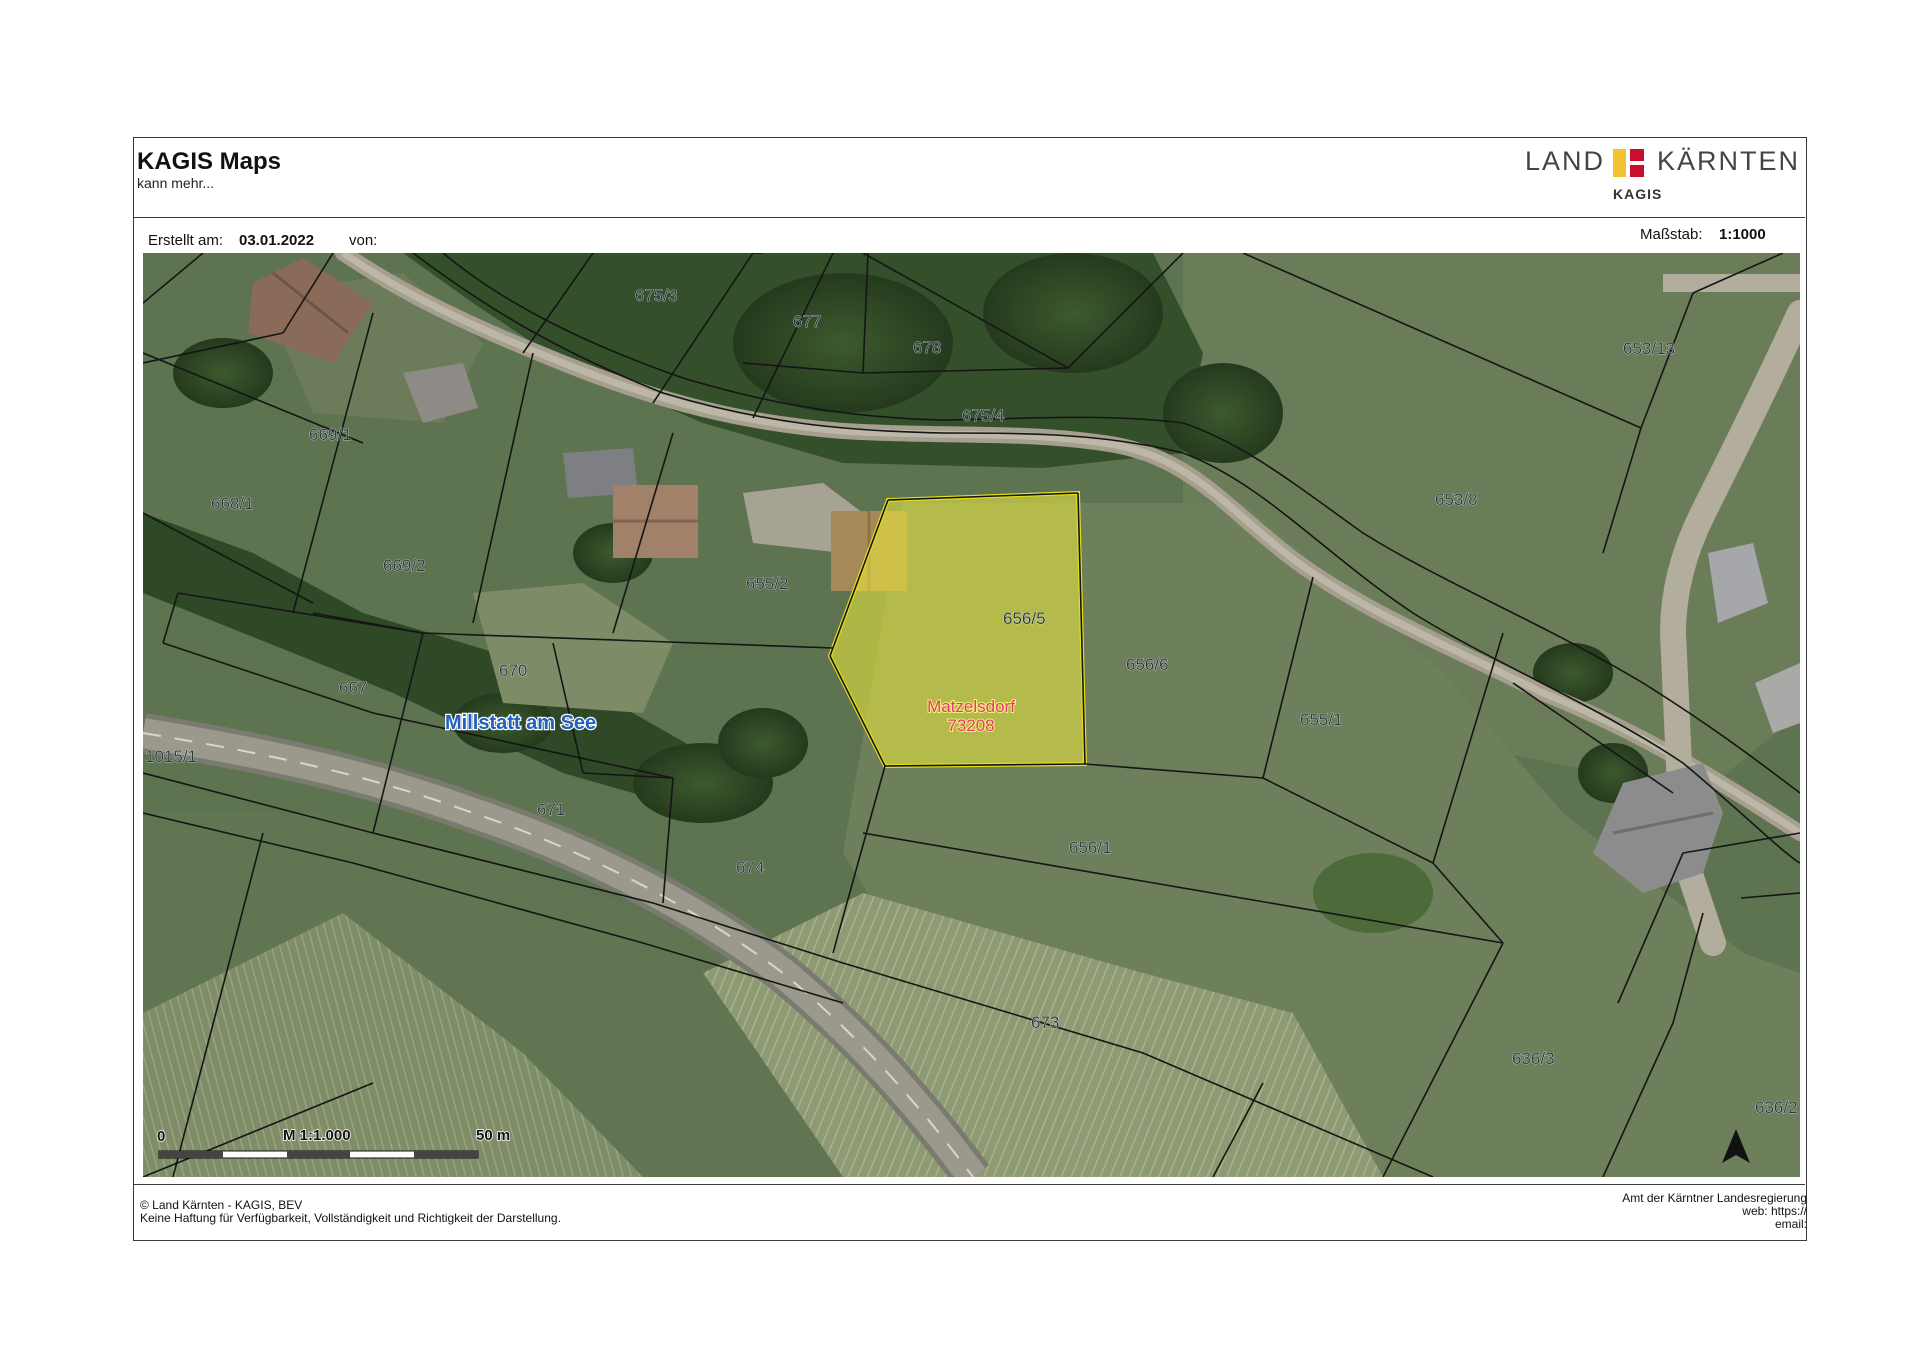 This screenshot has height=1357, width=1920. I want to click on parcel-label-677: 677, so click(807, 321).